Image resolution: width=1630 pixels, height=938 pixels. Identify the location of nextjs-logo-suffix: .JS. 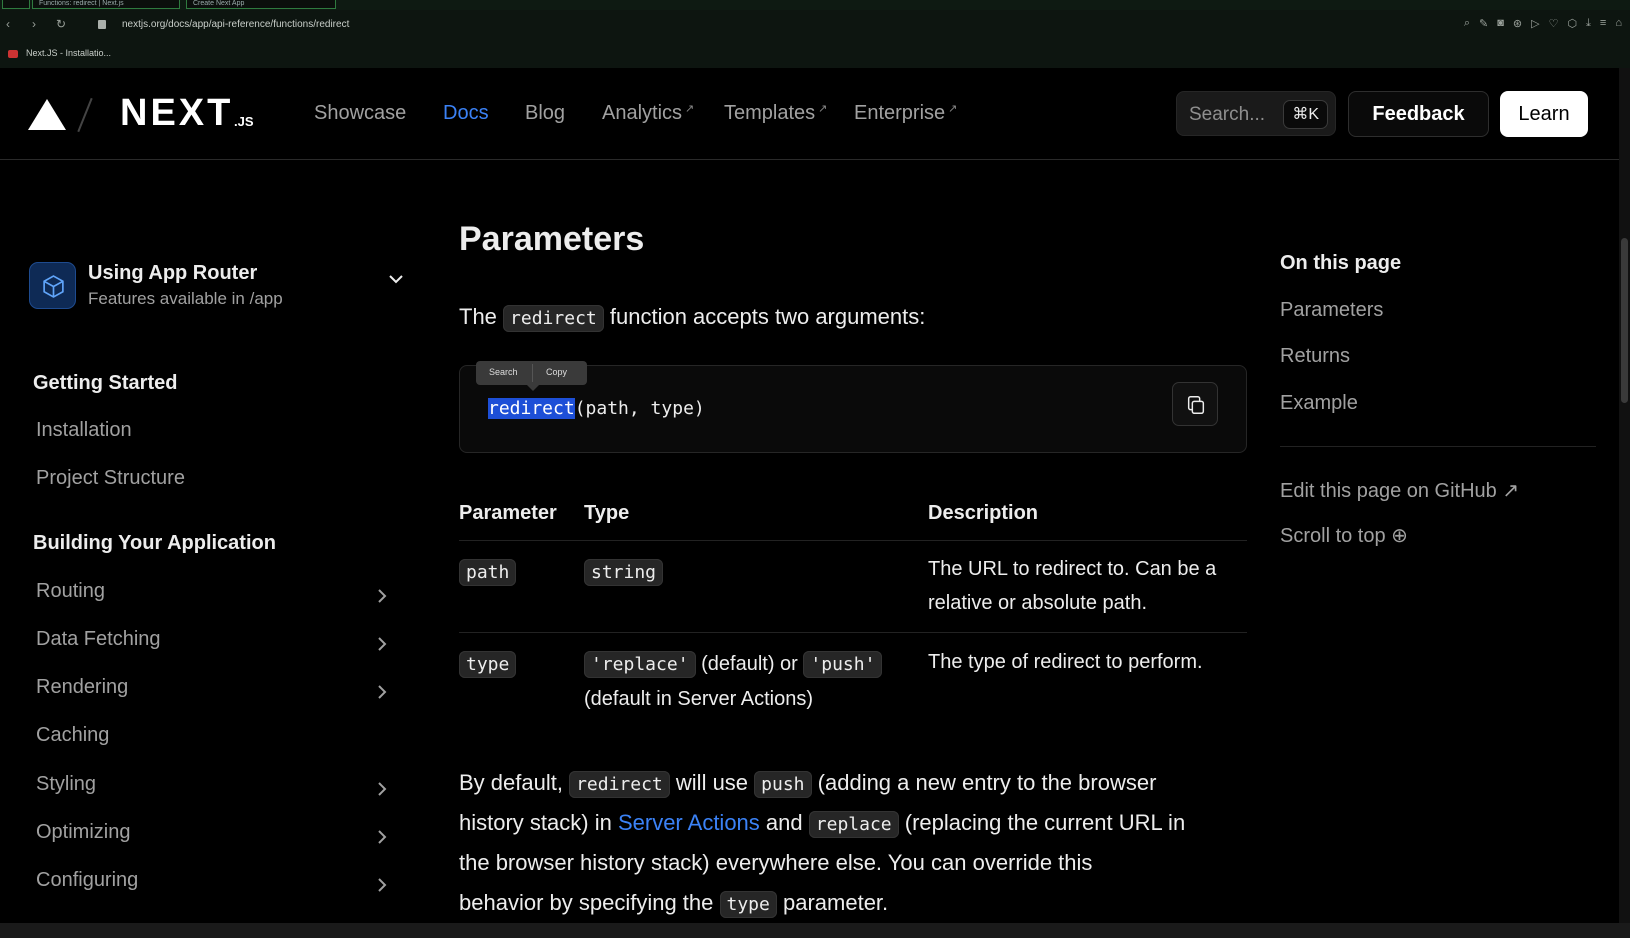
(244, 121).